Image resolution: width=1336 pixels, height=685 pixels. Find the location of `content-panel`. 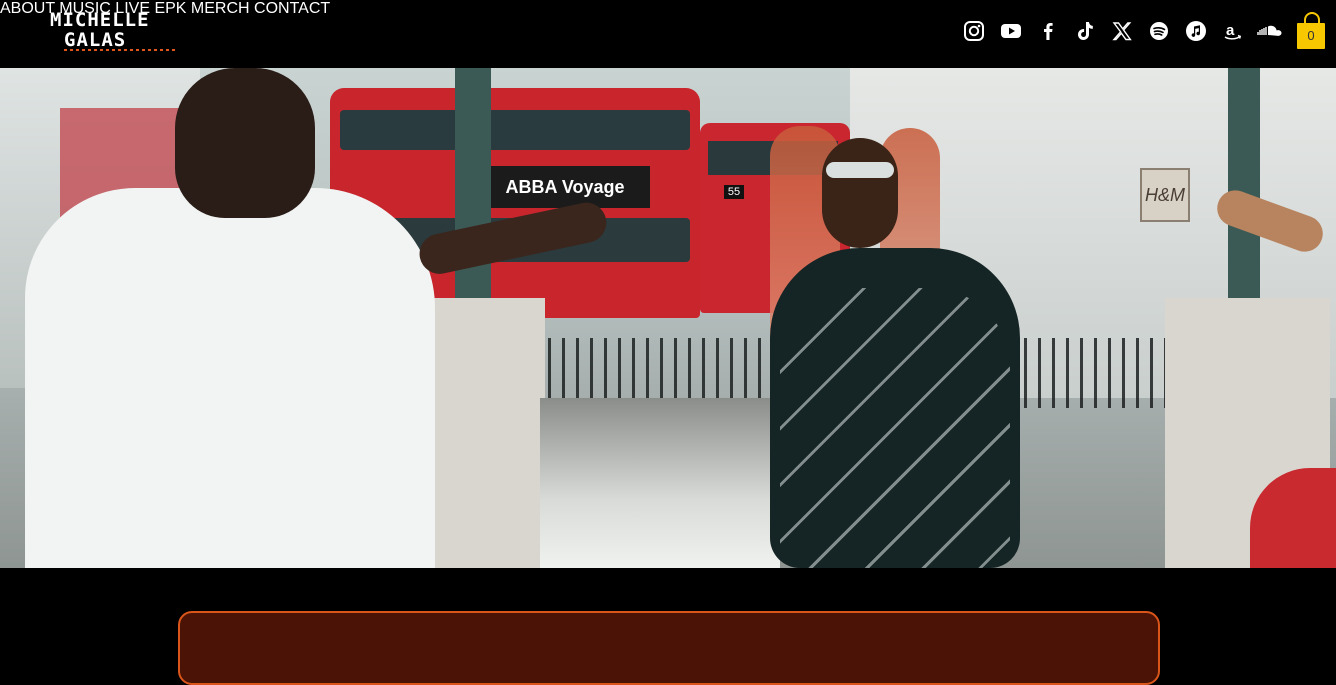

content-panel is located at coordinates (669, 648).